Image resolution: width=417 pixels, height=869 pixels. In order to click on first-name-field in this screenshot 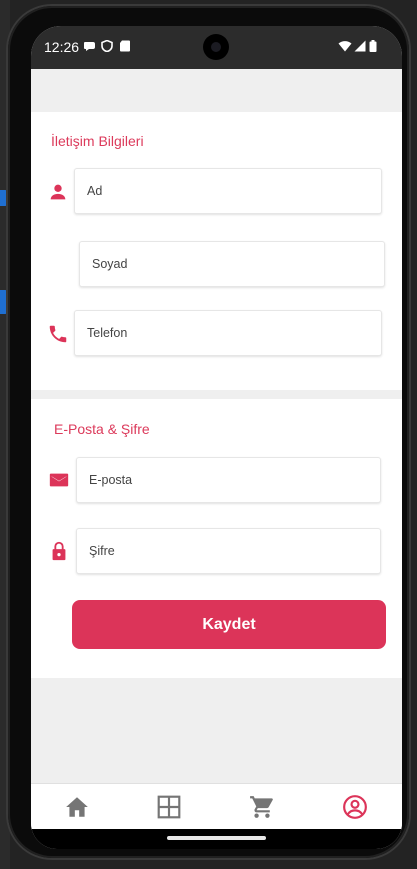, I will do `click(228, 191)`.